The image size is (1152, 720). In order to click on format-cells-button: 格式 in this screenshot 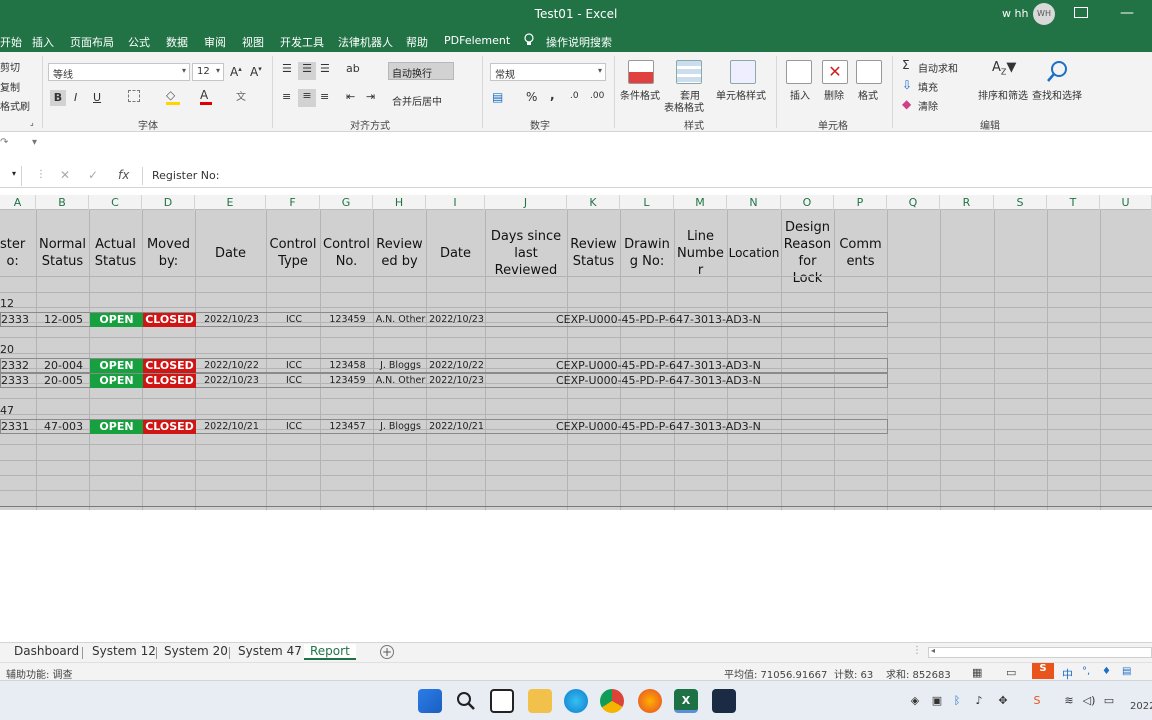, I will do `click(868, 94)`.